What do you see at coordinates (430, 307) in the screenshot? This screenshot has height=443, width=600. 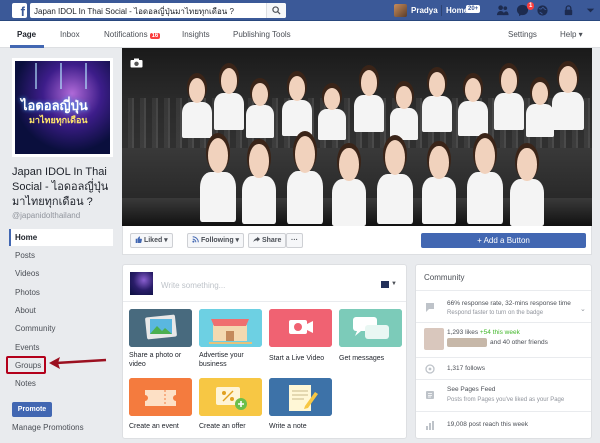 I see `response-rate-icon` at bounding box center [430, 307].